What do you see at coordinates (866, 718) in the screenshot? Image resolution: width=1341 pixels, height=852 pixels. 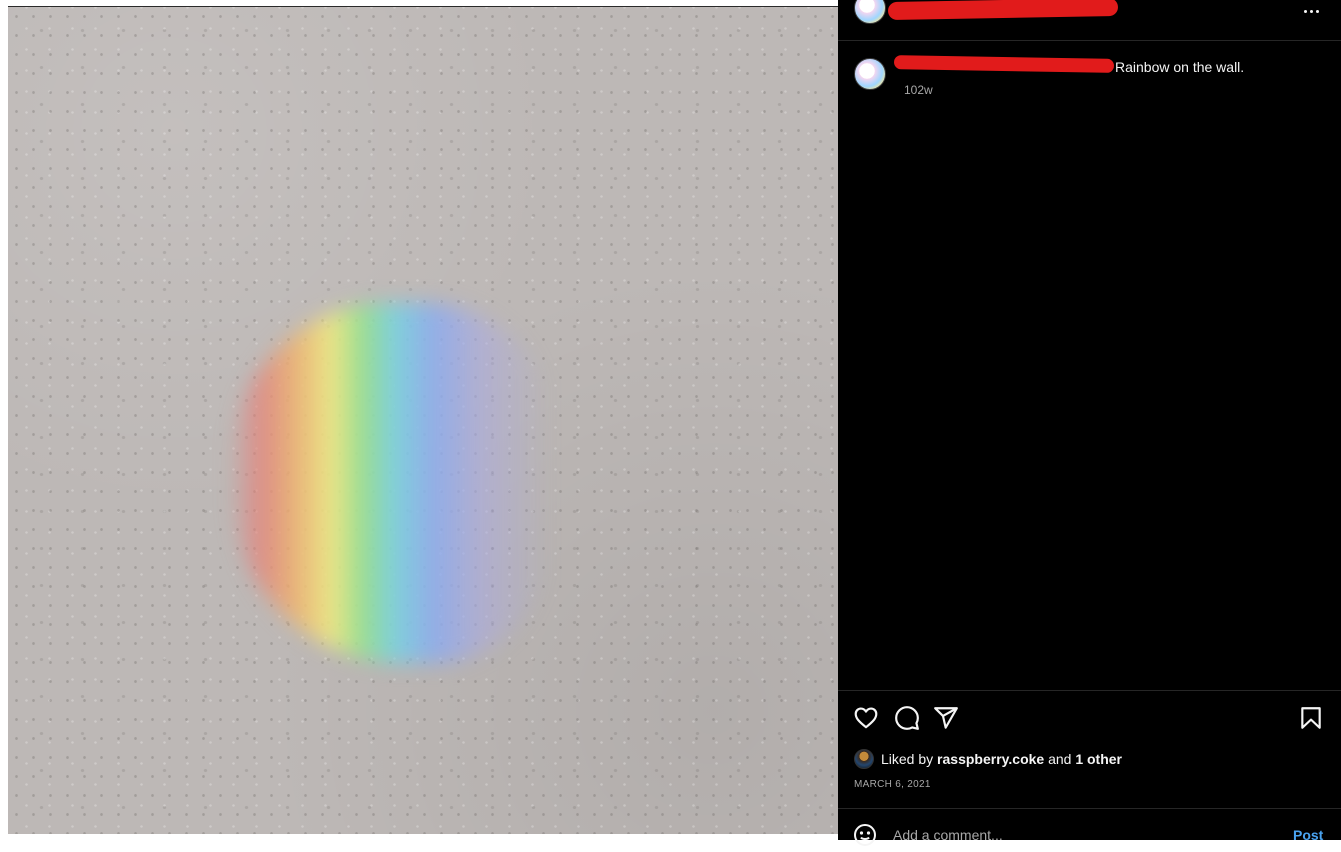 I see `heart-icon` at bounding box center [866, 718].